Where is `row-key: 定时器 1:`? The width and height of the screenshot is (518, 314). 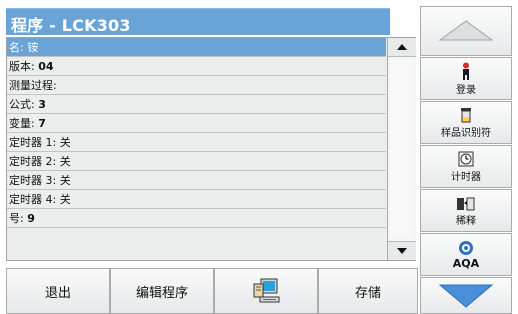
row-key: 定时器 1: is located at coordinates (33, 142).